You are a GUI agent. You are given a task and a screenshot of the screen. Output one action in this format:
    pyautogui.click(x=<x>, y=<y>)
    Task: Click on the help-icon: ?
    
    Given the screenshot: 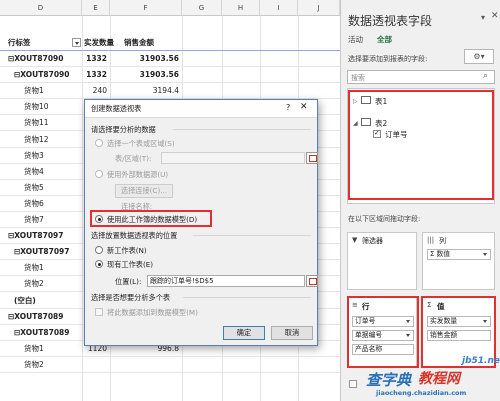 What is the action you would take?
    pyautogui.click(x=288, y=107)
    